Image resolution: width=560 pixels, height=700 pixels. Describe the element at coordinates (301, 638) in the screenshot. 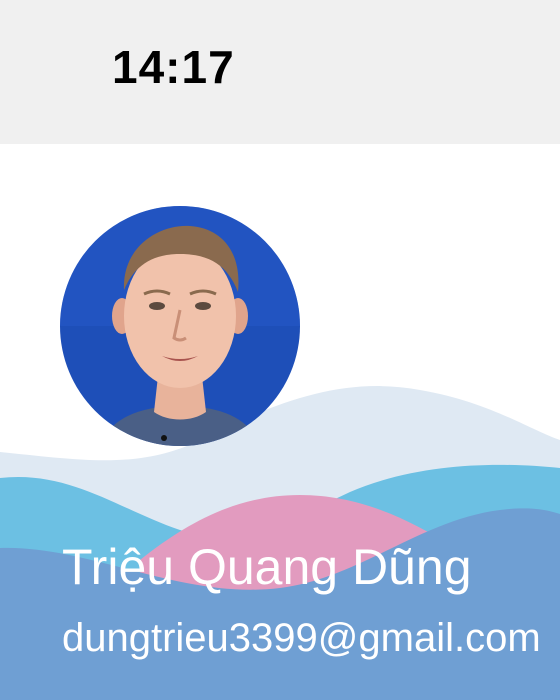

I see `profile-email: dungtrieu3399@gmail.com` at that location.